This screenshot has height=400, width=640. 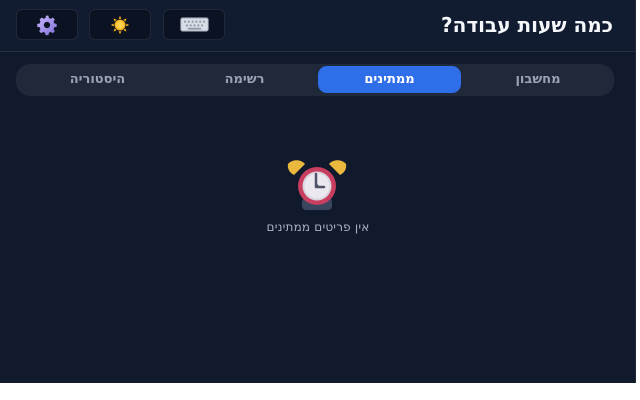 What do you see at coordinates (389, 79) in the screenshot?
I see `tab-pending: ממתינים` at bounding box center [389, 79].